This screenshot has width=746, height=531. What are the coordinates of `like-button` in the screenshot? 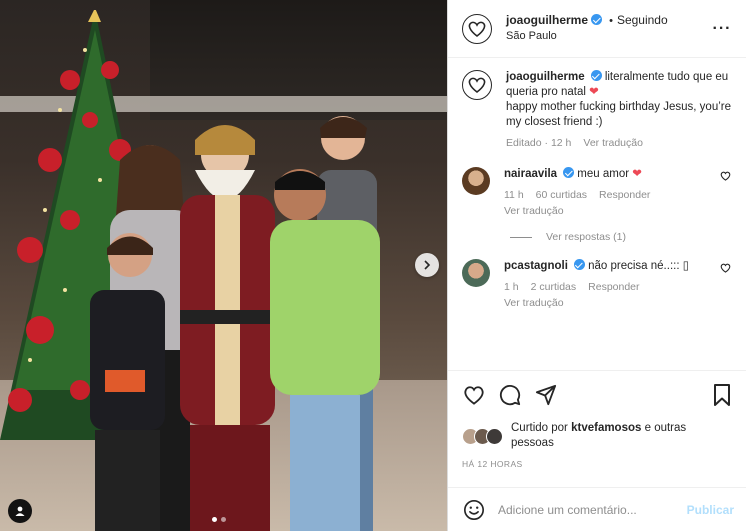 It's located at (474, 395).